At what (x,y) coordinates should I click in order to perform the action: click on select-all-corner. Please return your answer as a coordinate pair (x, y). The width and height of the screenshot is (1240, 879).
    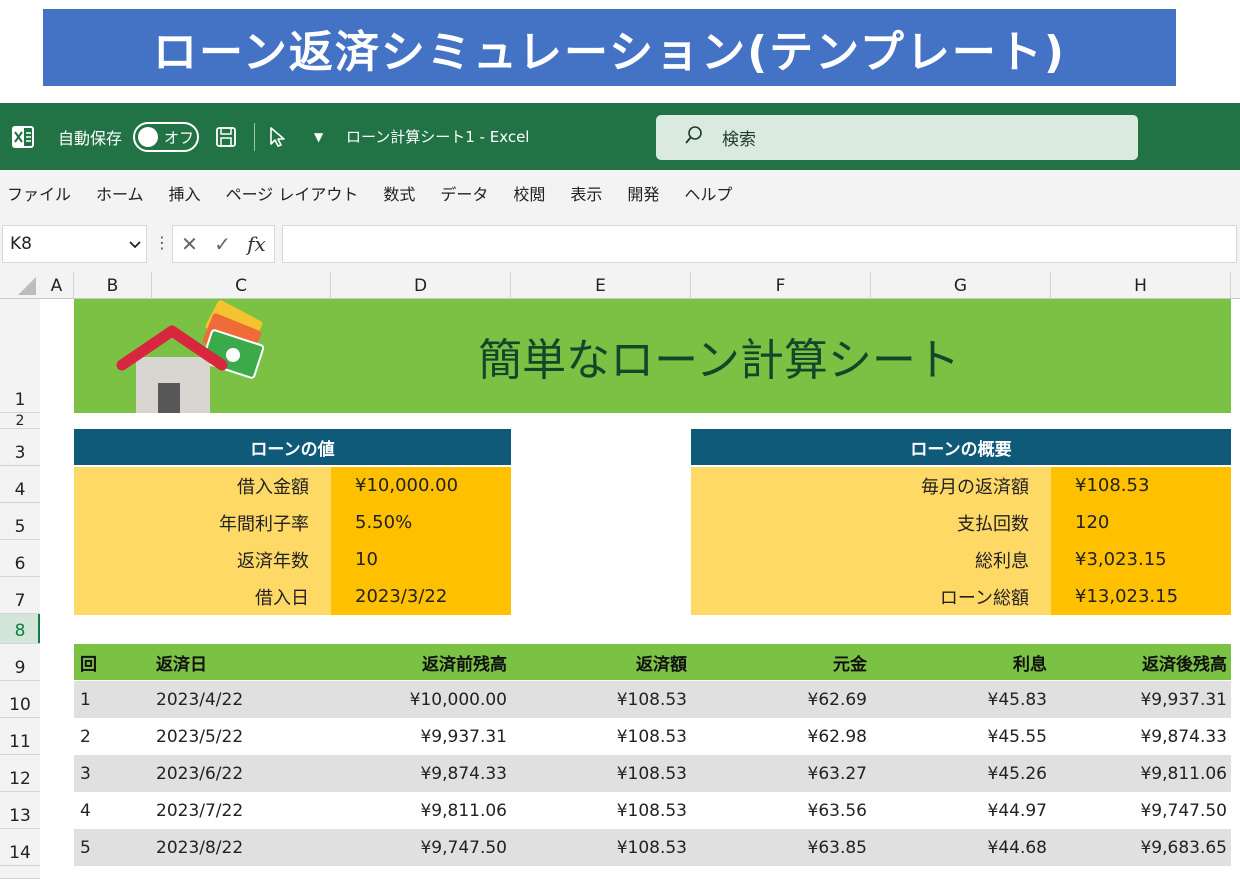
    Looking at the image, I should click on (20, 285).